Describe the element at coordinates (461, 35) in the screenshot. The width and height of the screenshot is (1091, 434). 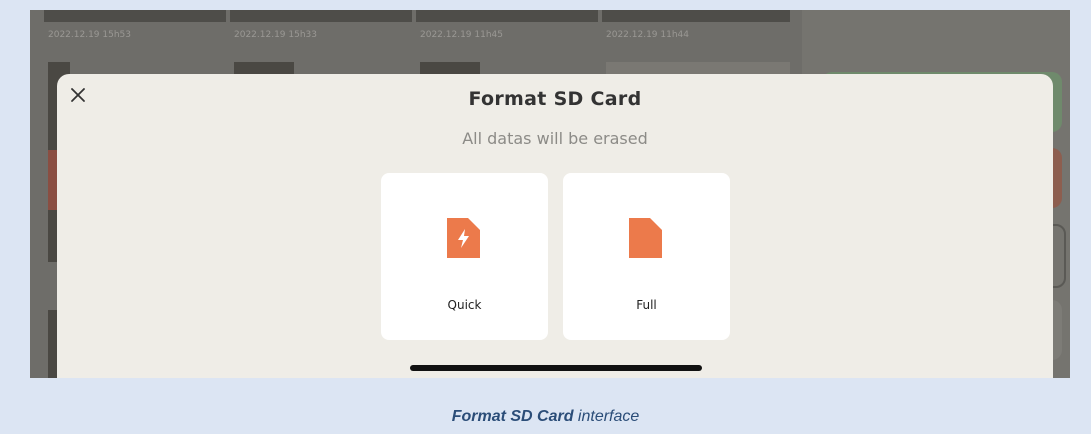
I see `thumbnail-timestamp: 2022.12.19 11h45` at that location.